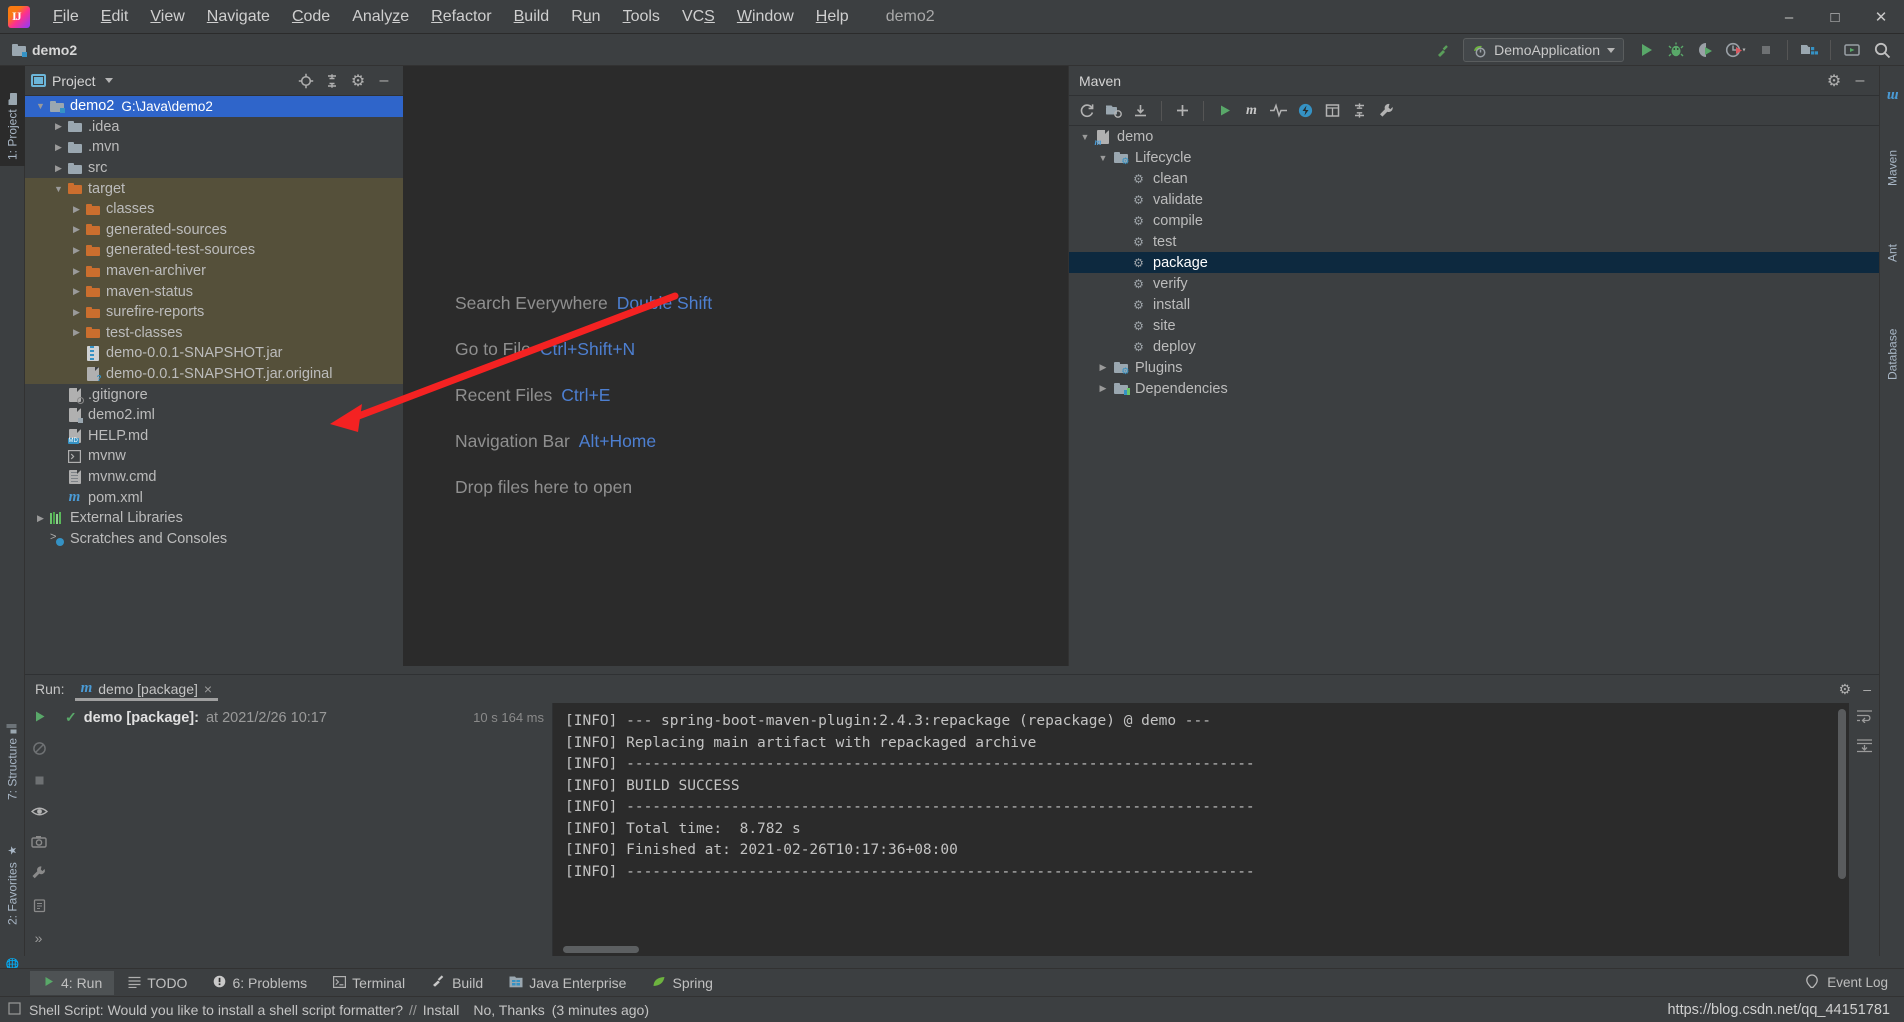  I want to click on execute-goal-icon, so click(1305, 110).